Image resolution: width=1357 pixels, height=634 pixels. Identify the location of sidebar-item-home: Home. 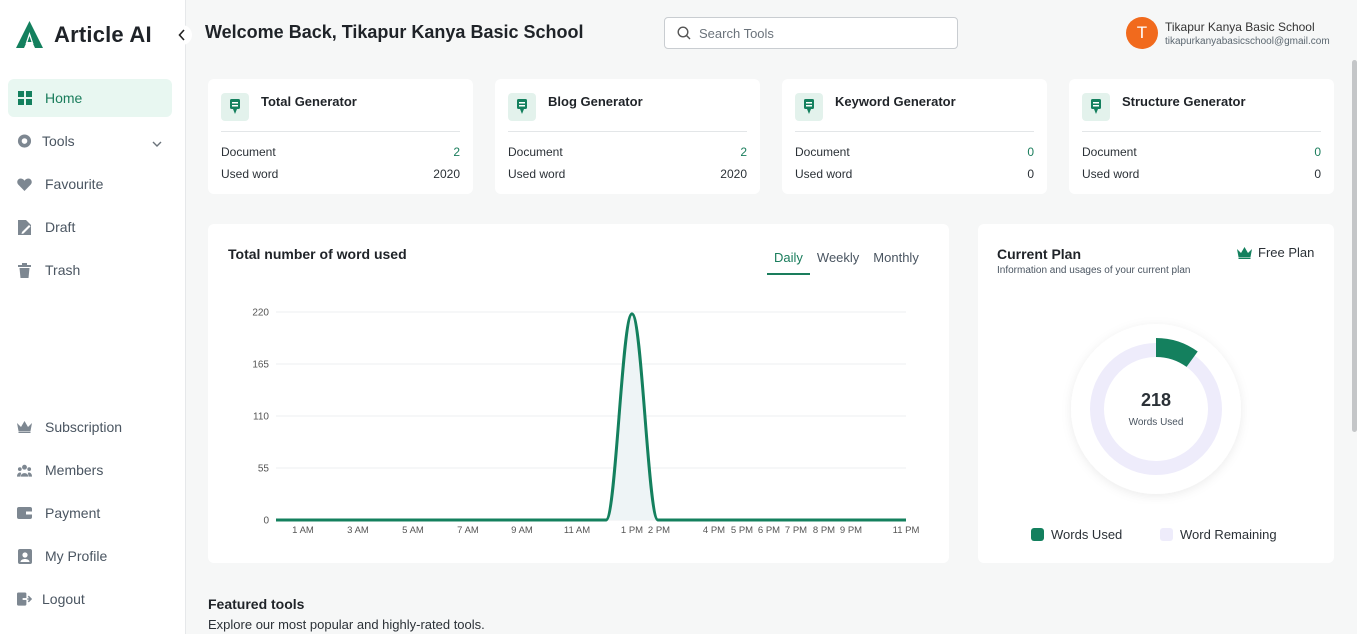
(90, 98).